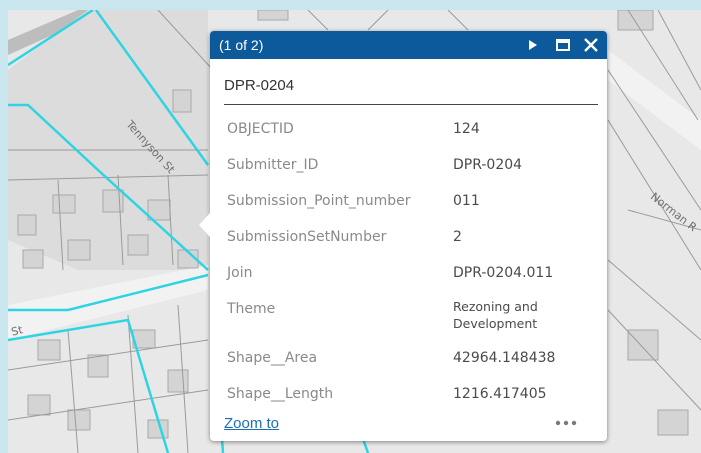  What do you see at coordinates (307, 237) in the screenshot?
I see `attribute-key: SubmissionSetNumber` at bounding box center [307, 237].